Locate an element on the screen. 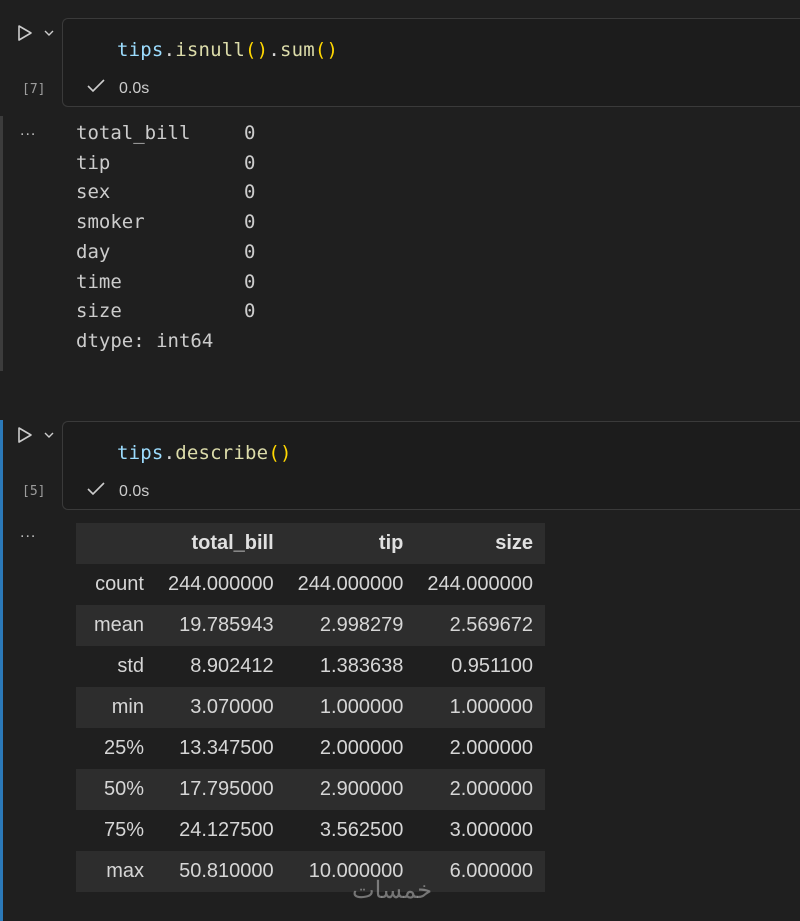 Image resolution: width=800 pixels, height=921 pixels. table-cell: 19.785943 is located at coordinates (226, 625).